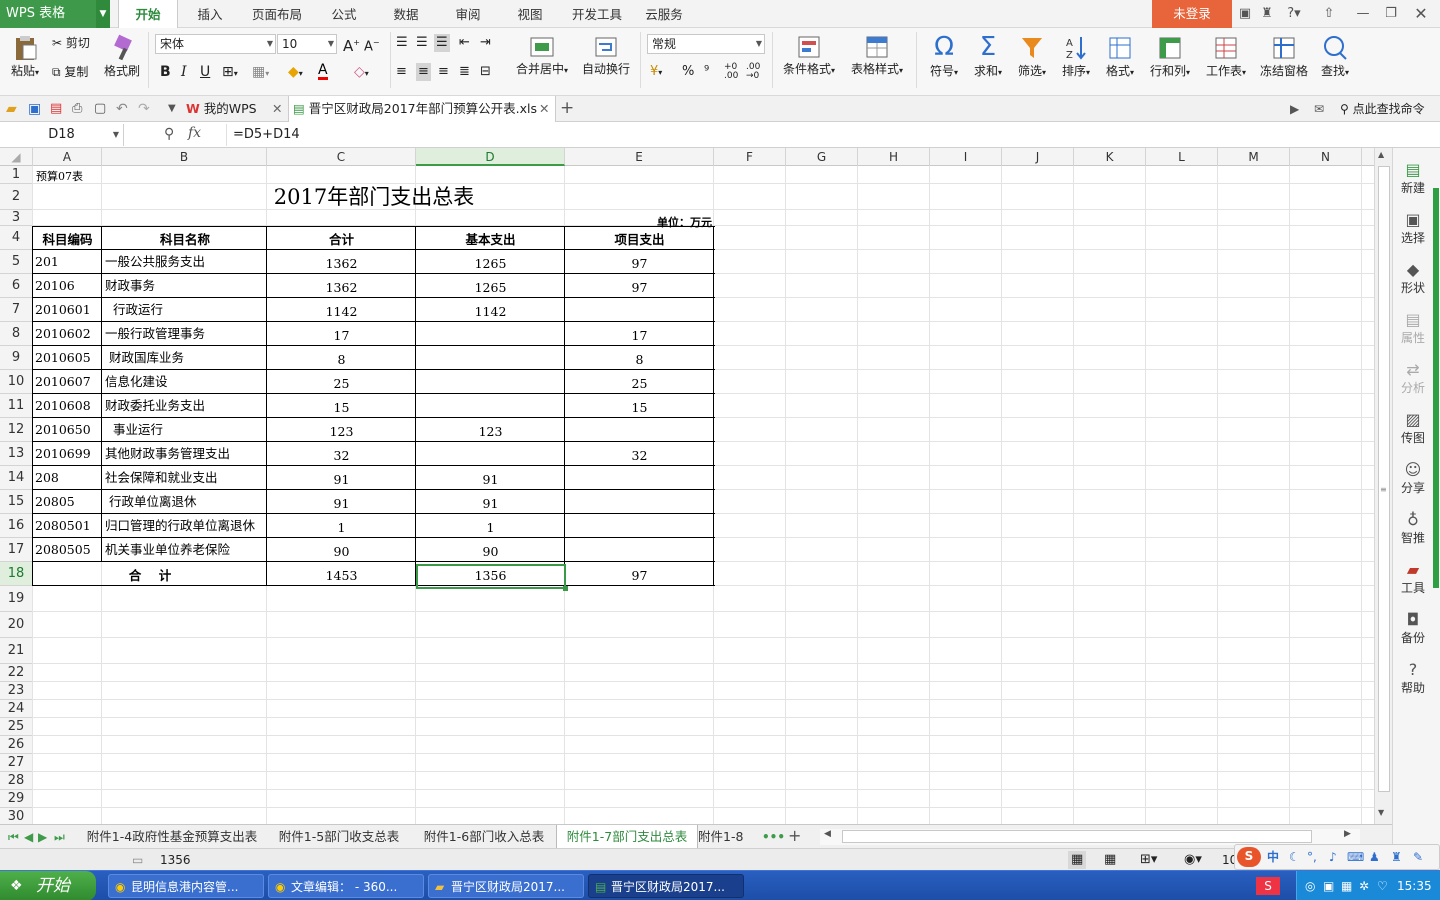 This screenshot has height=900, width=1440. Describe the element at coordinates (341, 334) in the screenshot. I see `table-cell: 17` at that location.